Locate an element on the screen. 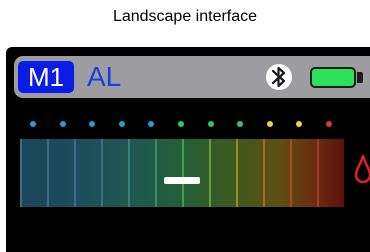 The height and width of the screenshot is (252, 370). indicator-dots is located at coordinates (188, 125).